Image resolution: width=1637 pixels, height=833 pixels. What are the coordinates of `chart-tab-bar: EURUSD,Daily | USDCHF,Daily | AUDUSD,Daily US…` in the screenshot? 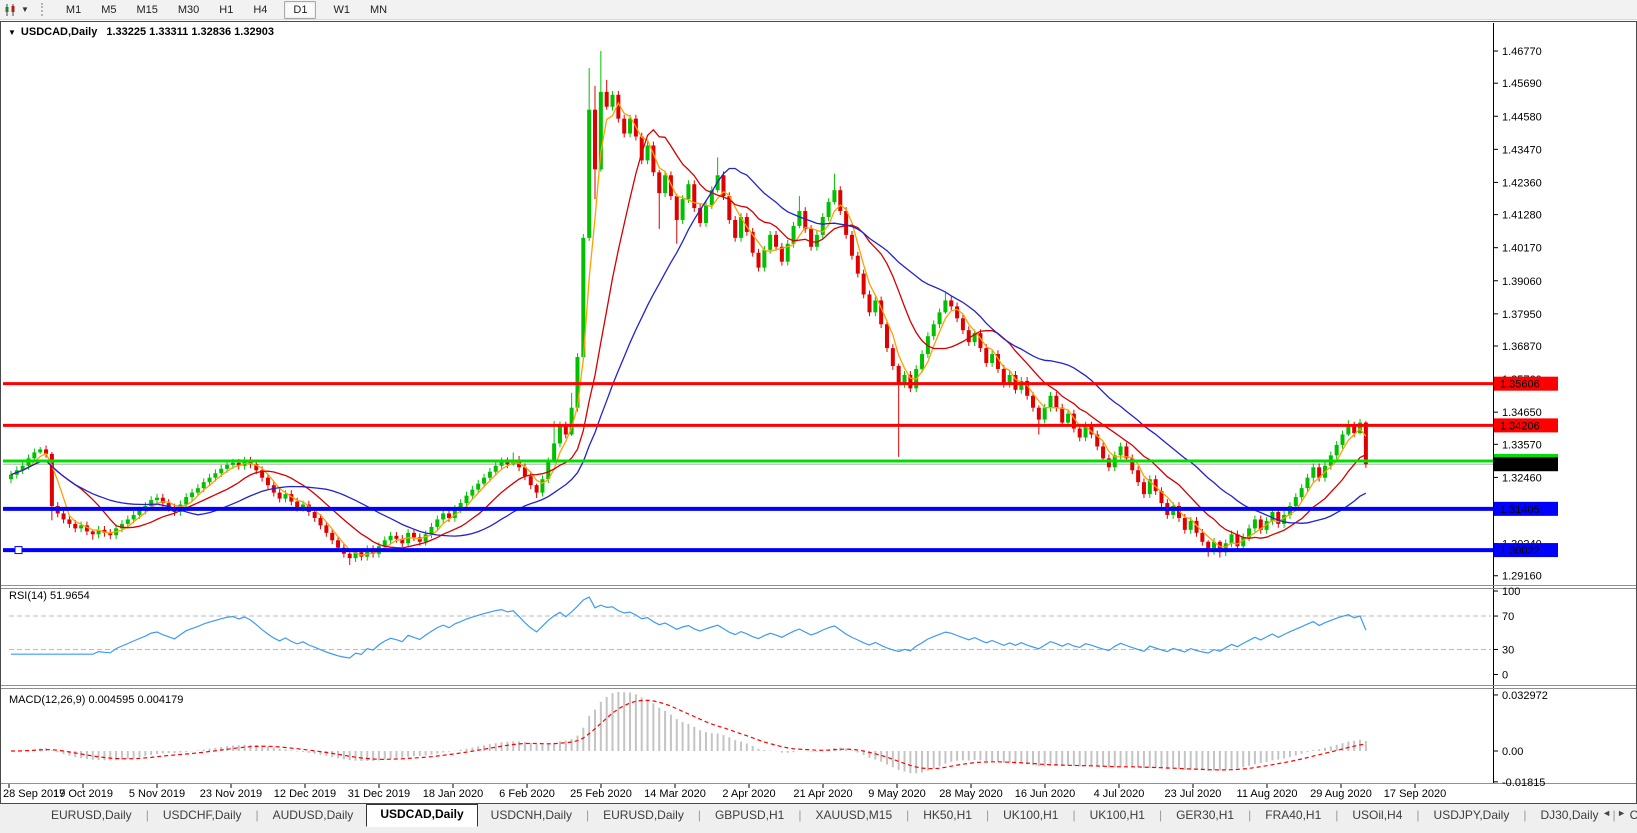 It's located at (818, 818).